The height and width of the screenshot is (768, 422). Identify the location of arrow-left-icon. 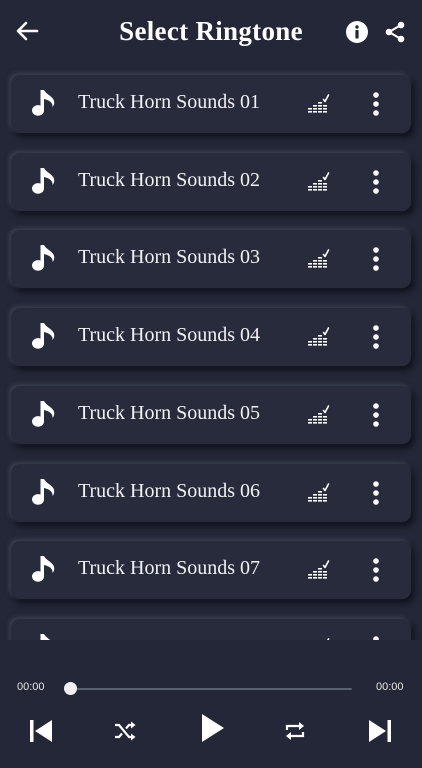
(27, 31).